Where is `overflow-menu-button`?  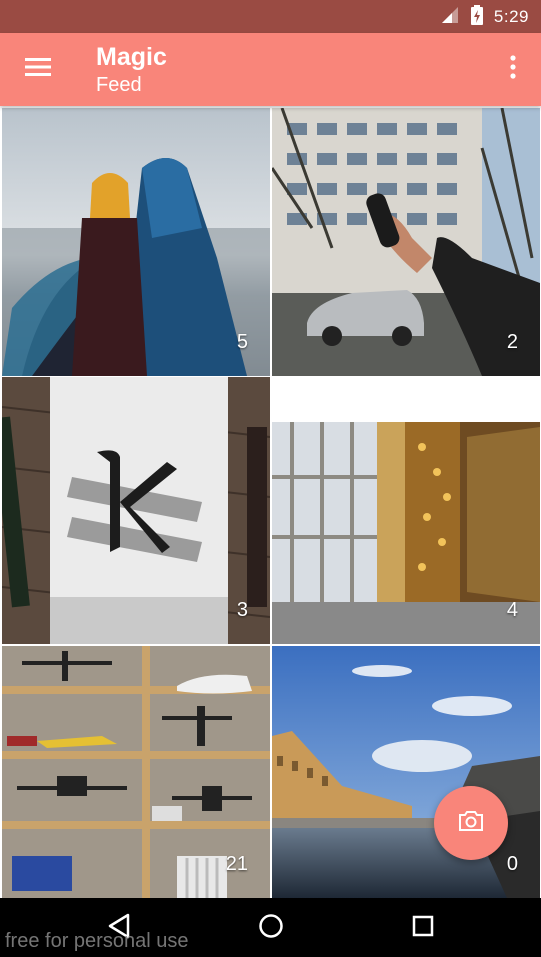
overflow-menu-button is located at coordinates (513, 69).